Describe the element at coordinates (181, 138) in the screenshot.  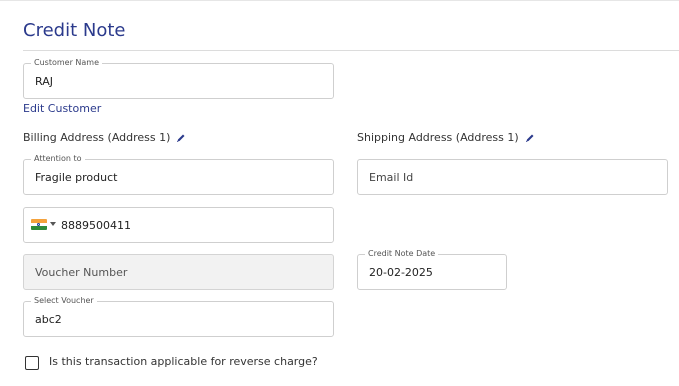
I see `edit-billing-pencil-icon` at that location.